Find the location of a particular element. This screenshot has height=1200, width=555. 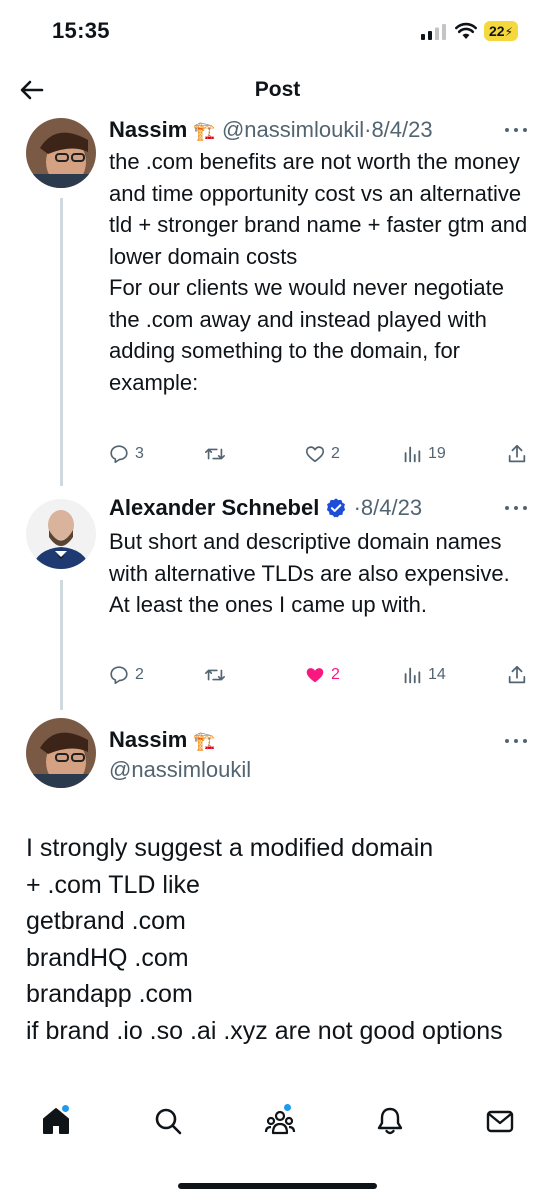

wifi-icon is located at coordinates (466, 30).